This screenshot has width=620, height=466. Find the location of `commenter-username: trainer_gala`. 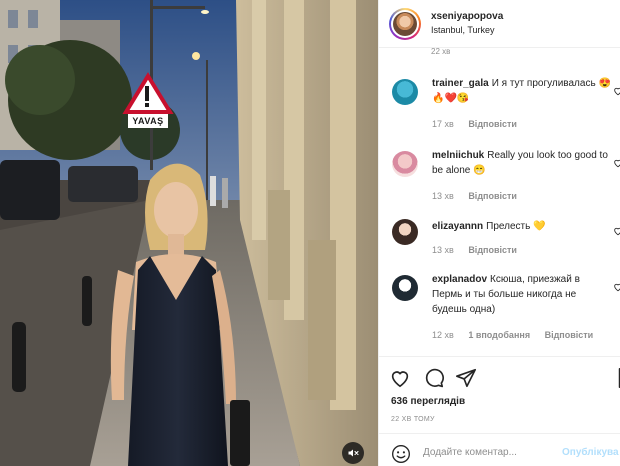

commenter-username: trainer_gala is located at coordinates (460, 83).